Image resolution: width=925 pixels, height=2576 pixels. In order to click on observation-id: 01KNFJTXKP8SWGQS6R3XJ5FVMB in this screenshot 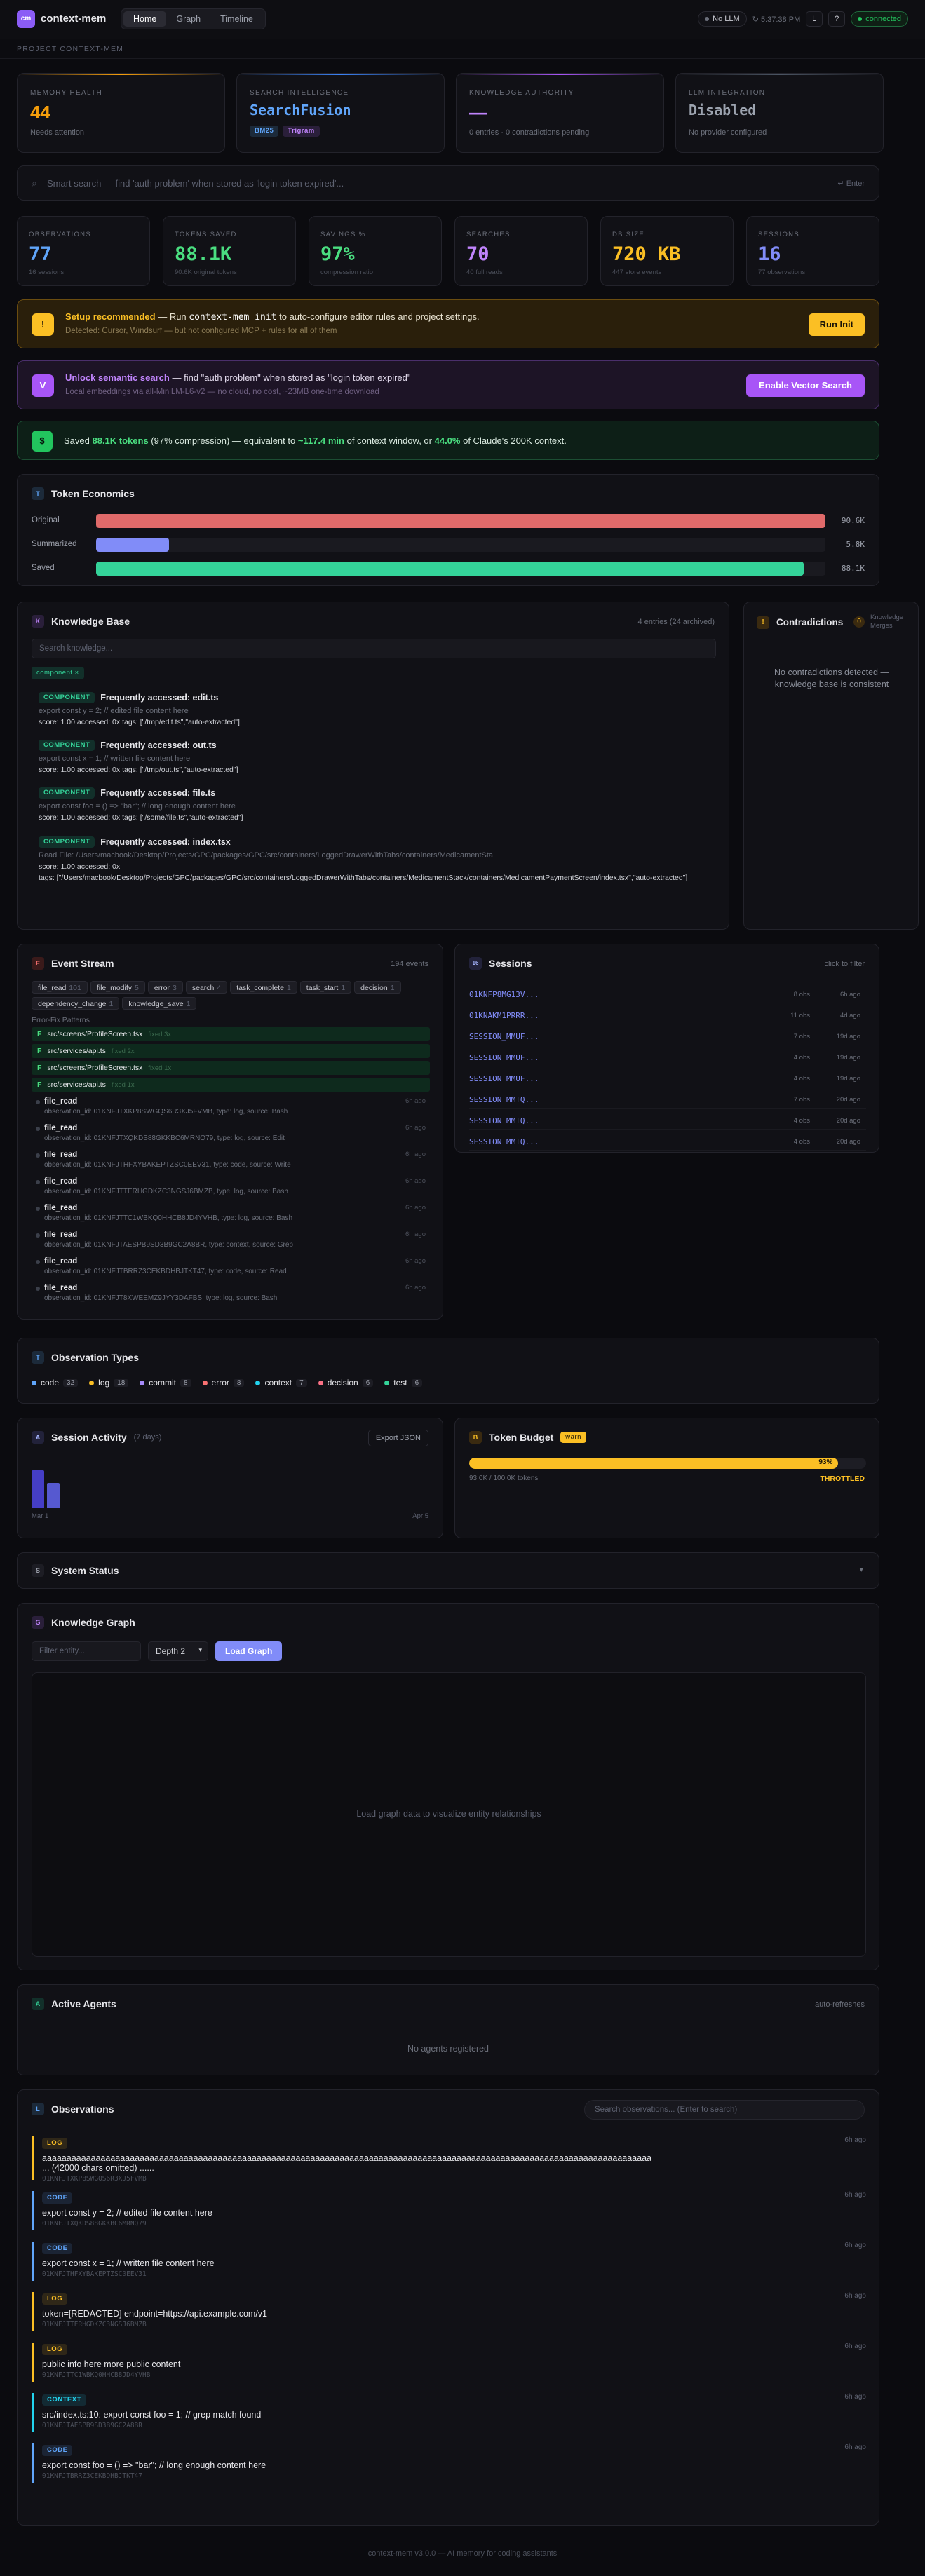, I will do `click(94, 2179)`.